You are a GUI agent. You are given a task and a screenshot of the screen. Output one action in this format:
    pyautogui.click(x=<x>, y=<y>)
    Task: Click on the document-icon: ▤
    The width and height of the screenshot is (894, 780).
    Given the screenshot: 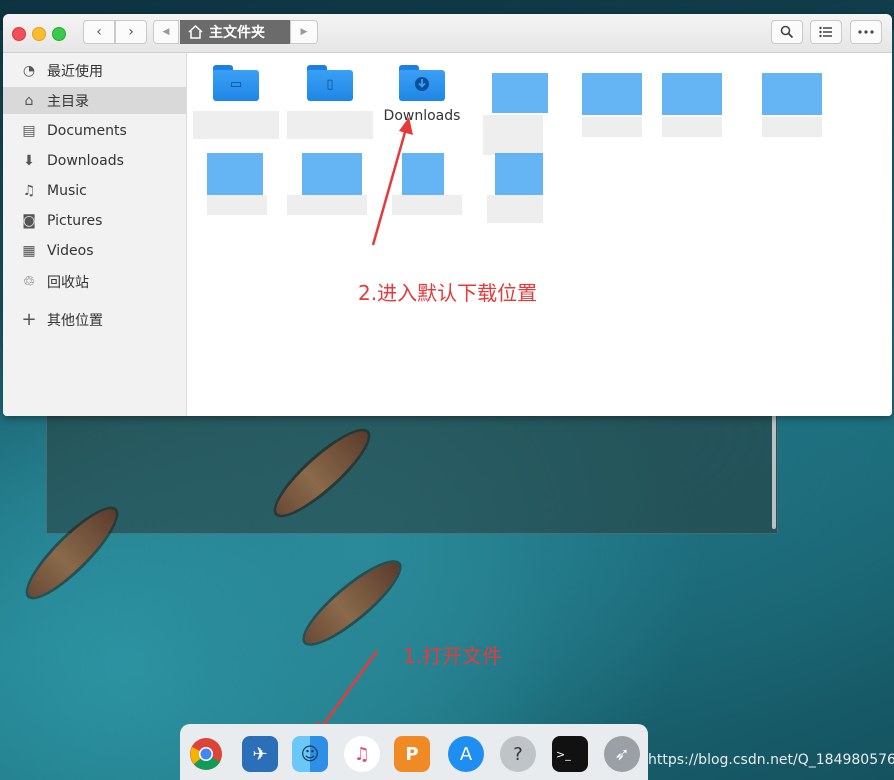 What is the action you would take?
    pyautogui.click(x=29, y=130)
    